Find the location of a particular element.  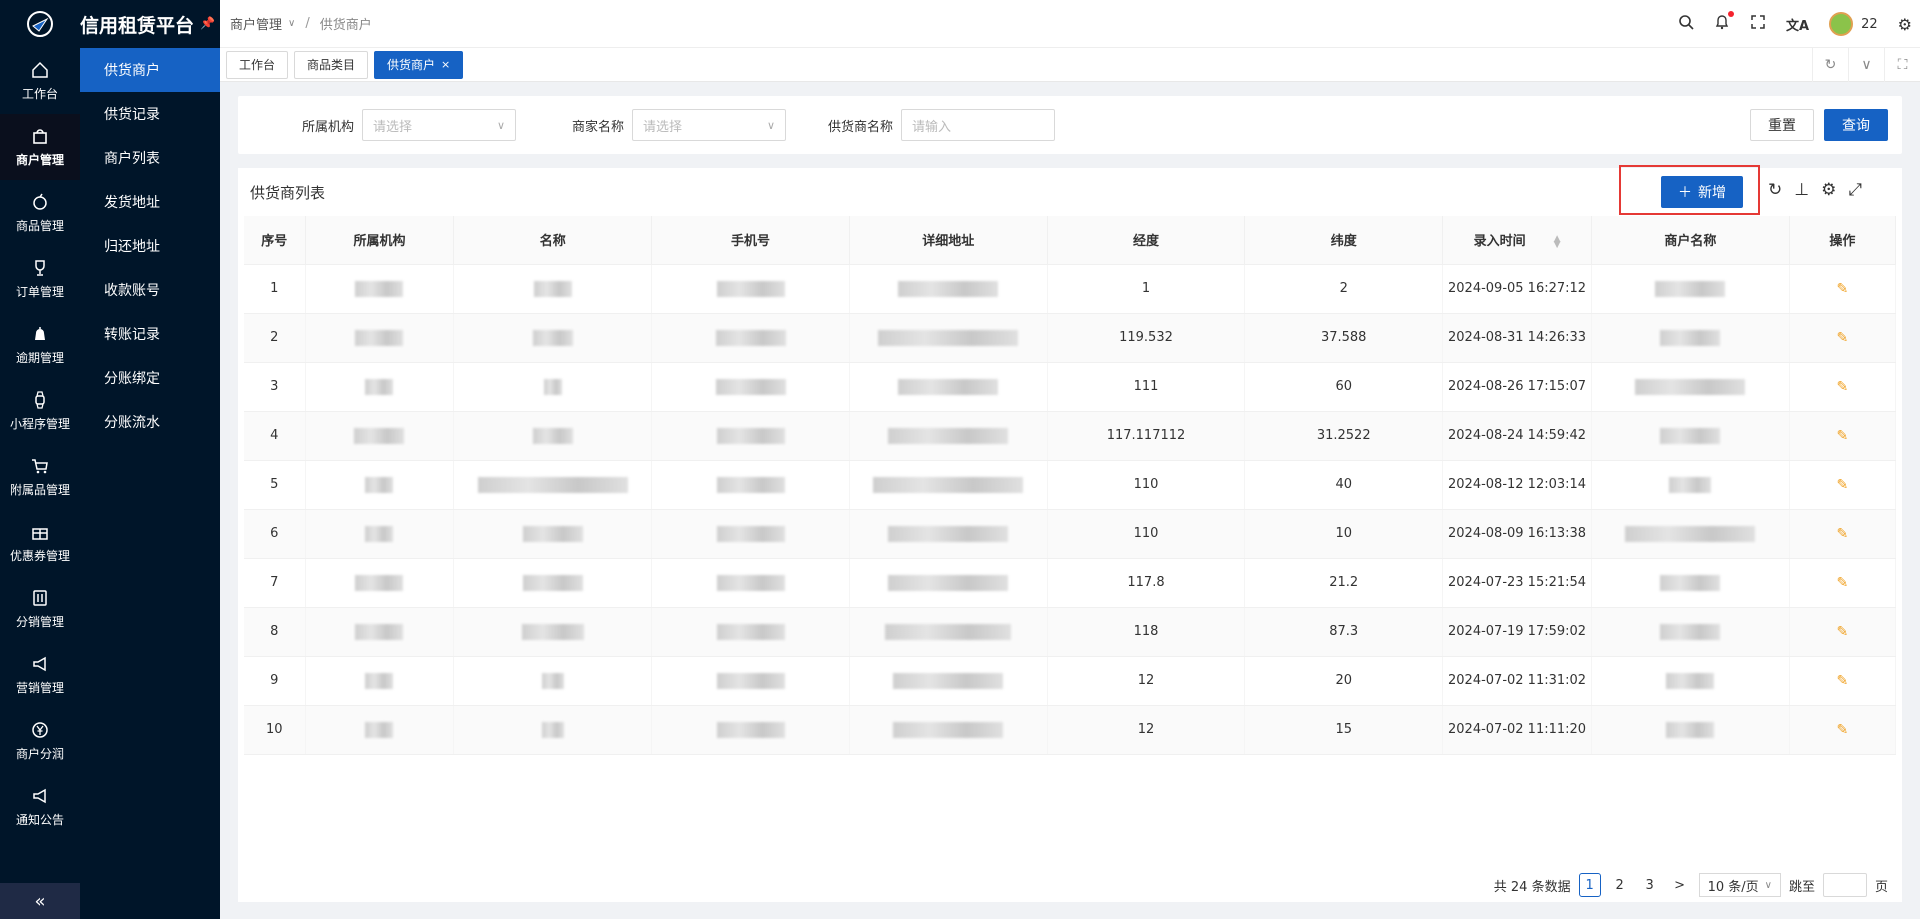

fullscreen-icon: ⤢ is located at coordinates (1855, 190).